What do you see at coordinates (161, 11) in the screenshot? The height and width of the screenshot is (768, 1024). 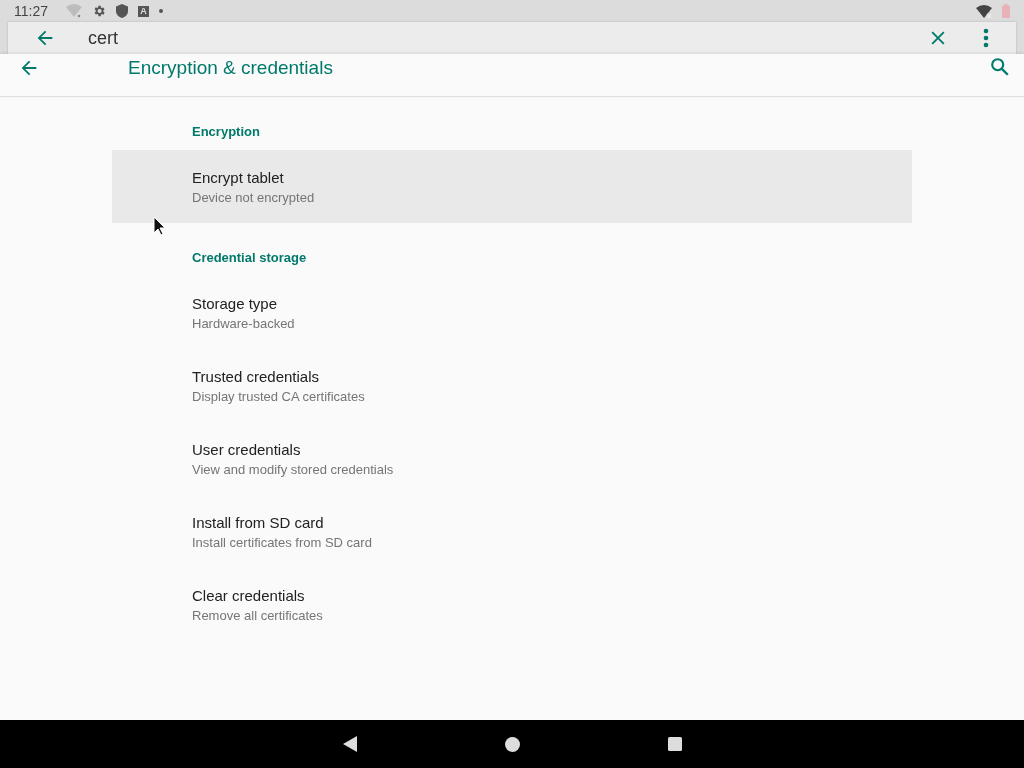 I see `dot-icon` at bounding box center [161, 11].